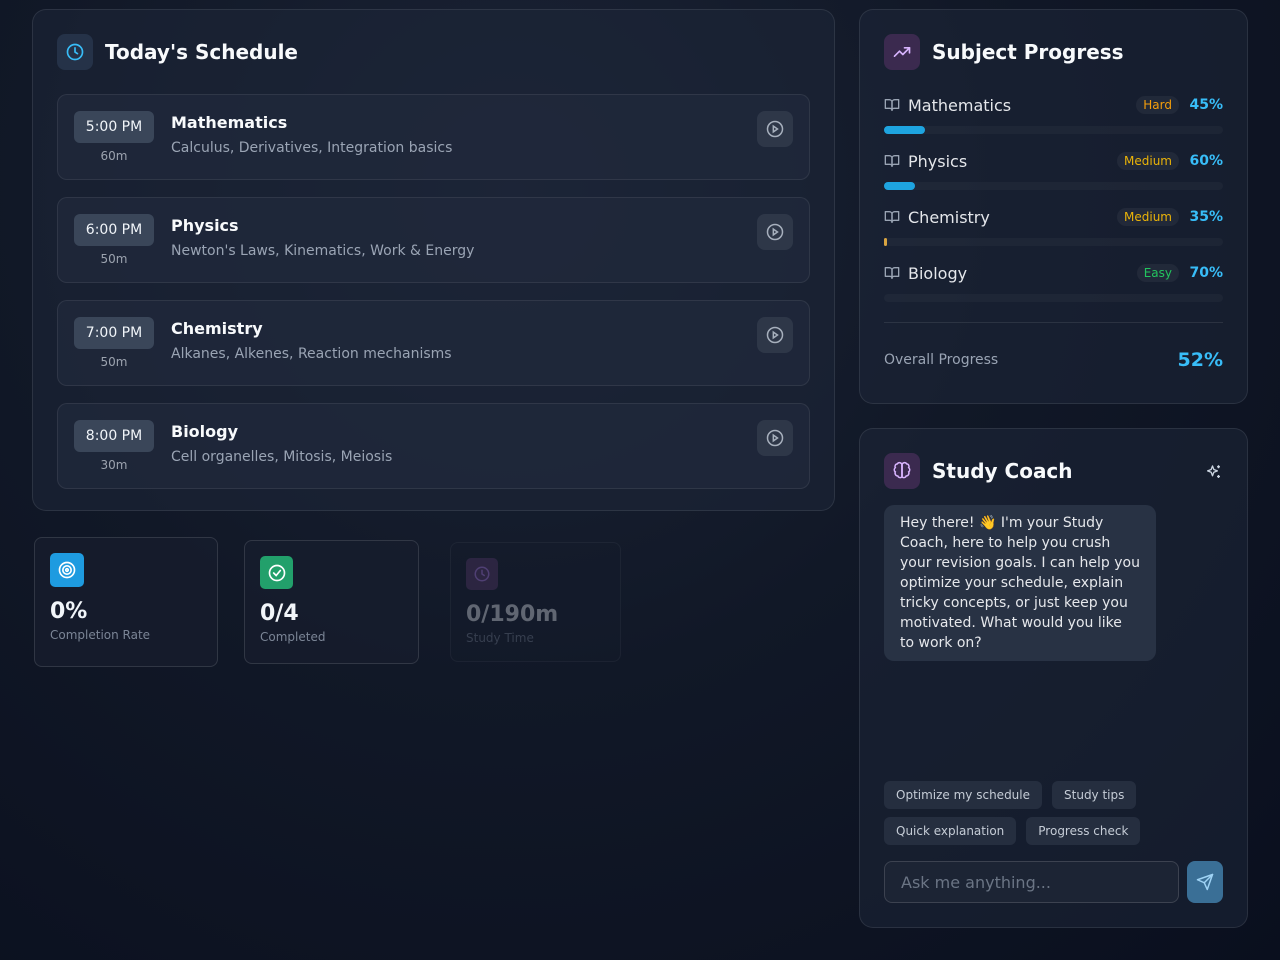 The height and width of the screenshot is (960, 1280). I want to click on sparkles-icon, so click(1214, 474).